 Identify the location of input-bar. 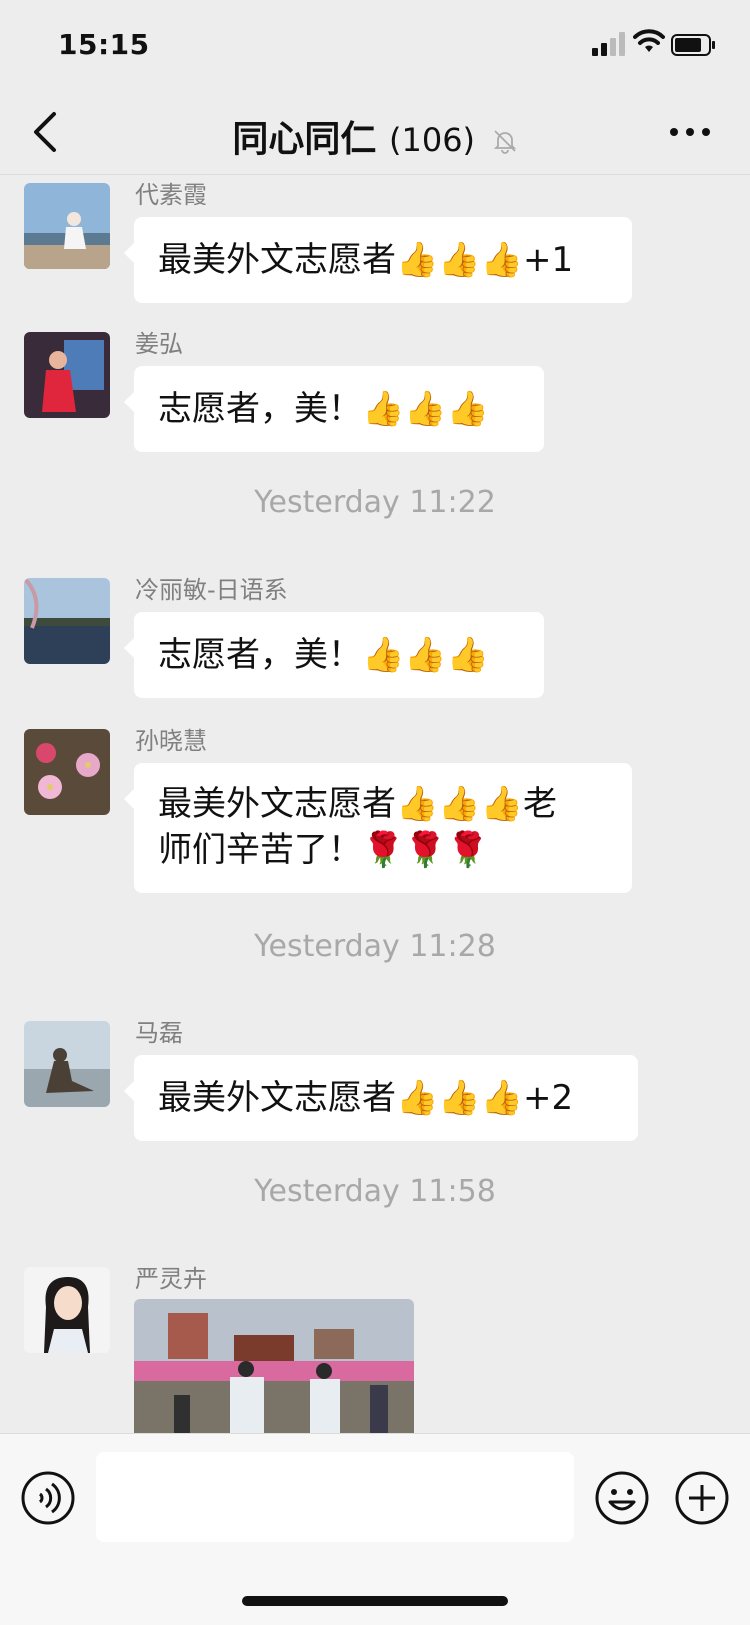
(375, 1529).